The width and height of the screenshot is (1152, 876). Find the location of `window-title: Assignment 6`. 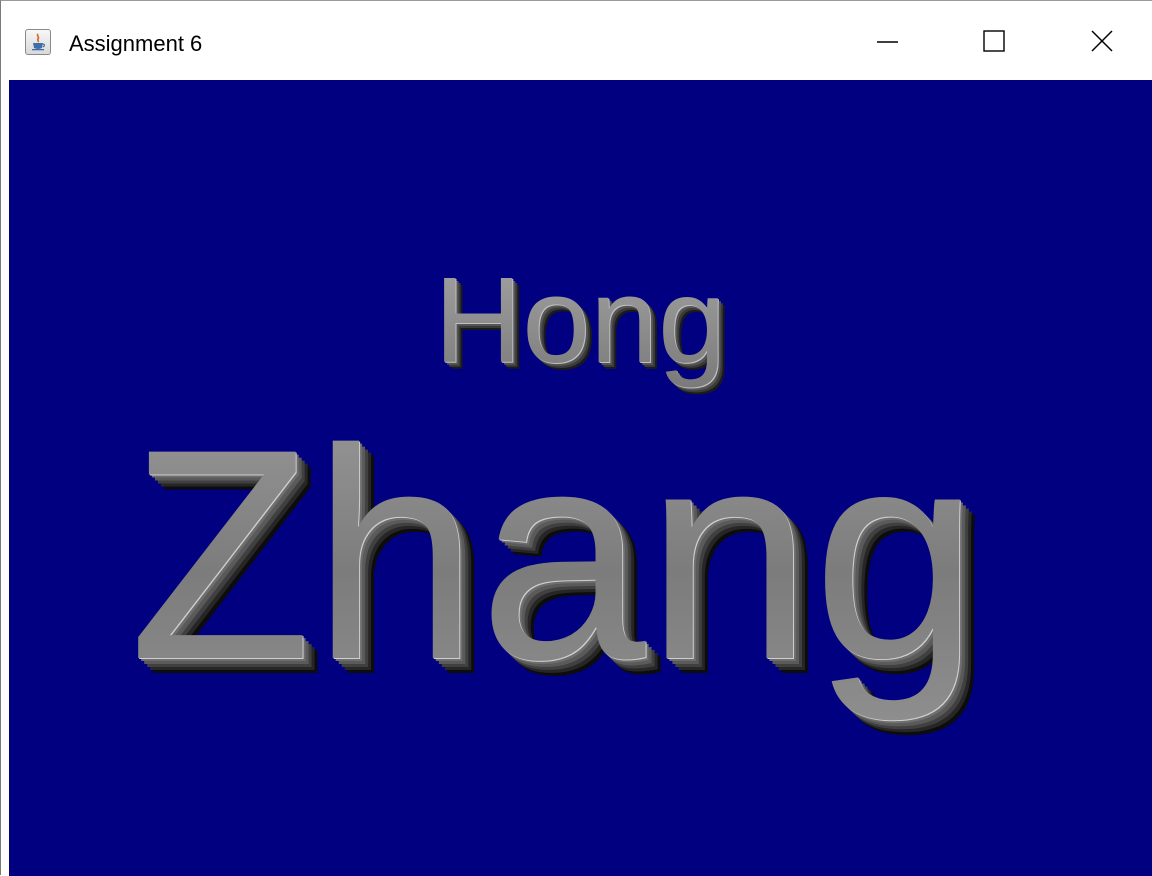

window-title: Assignment 6 is located at coordinates (136, 43).